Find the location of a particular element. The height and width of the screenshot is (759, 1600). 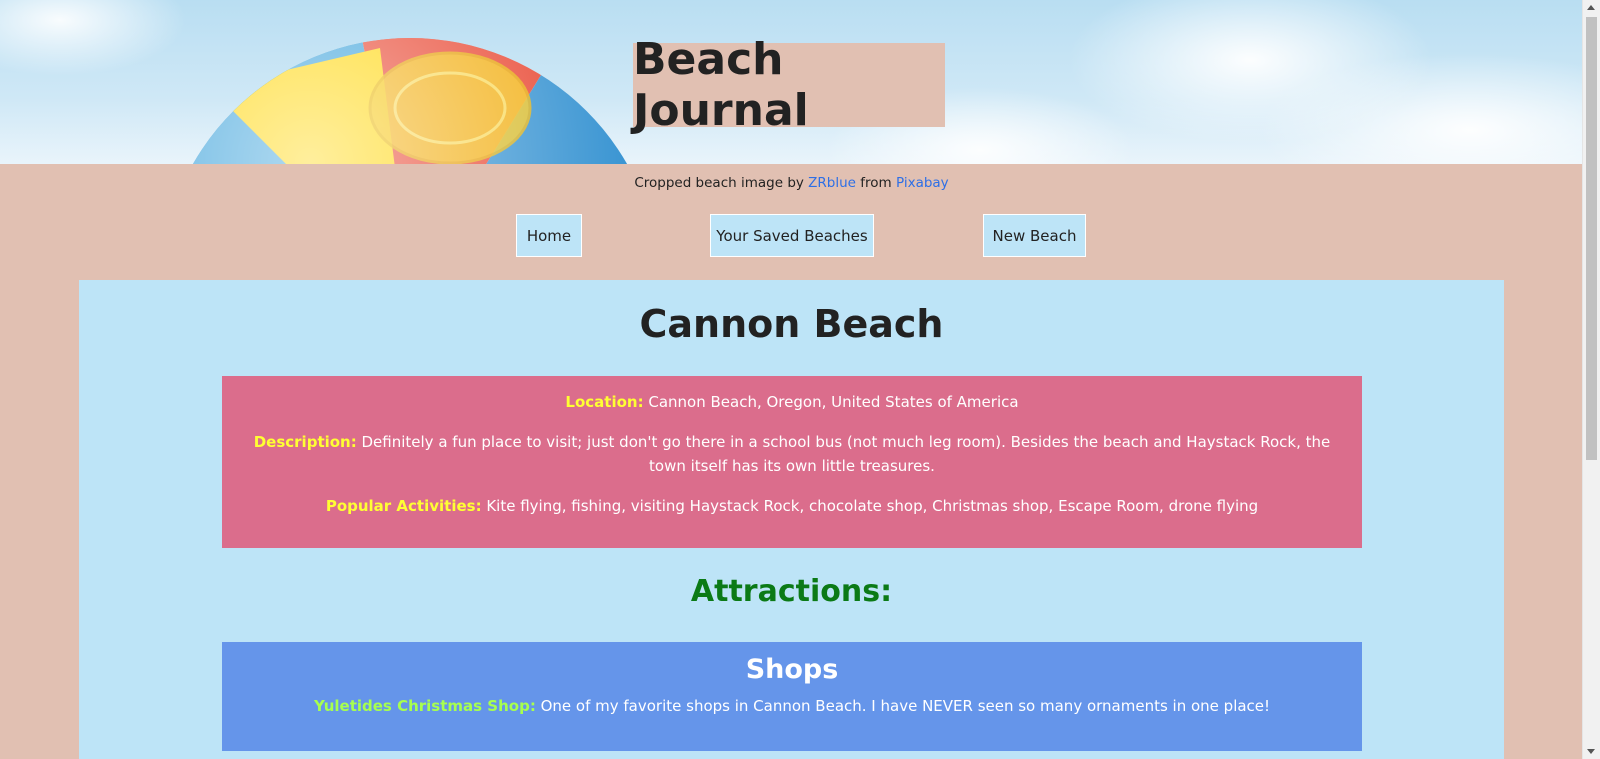

activities-label: Popular Activities: is located at coordinates (403, 506).